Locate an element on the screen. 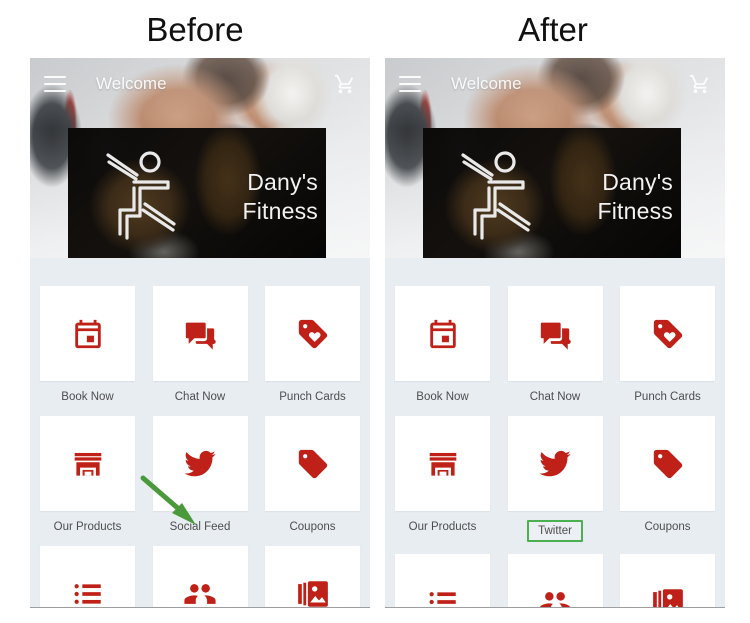  grid-tile-social-feed: Social Feed is located at coordinates (200, 475).